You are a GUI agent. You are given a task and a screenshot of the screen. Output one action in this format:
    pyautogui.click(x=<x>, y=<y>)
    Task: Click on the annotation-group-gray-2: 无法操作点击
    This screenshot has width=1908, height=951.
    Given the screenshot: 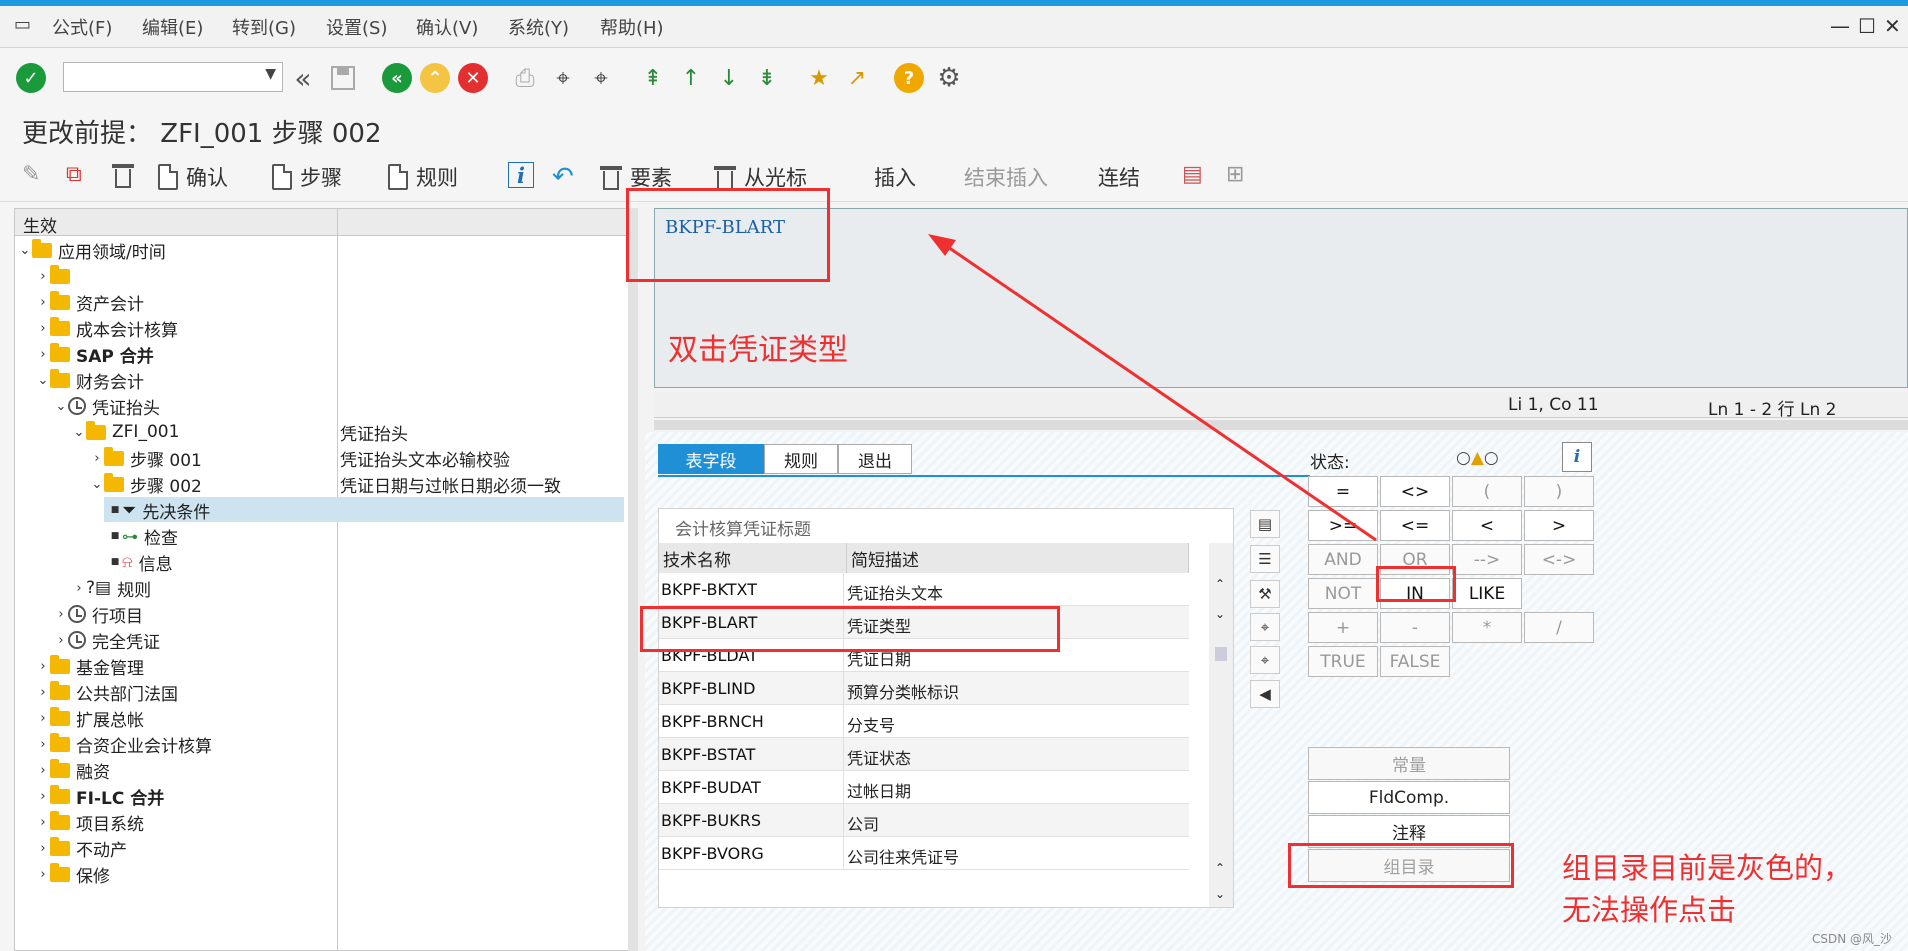 What is the action you would take?
    pyautogui.click(x=1649, y=910)
    